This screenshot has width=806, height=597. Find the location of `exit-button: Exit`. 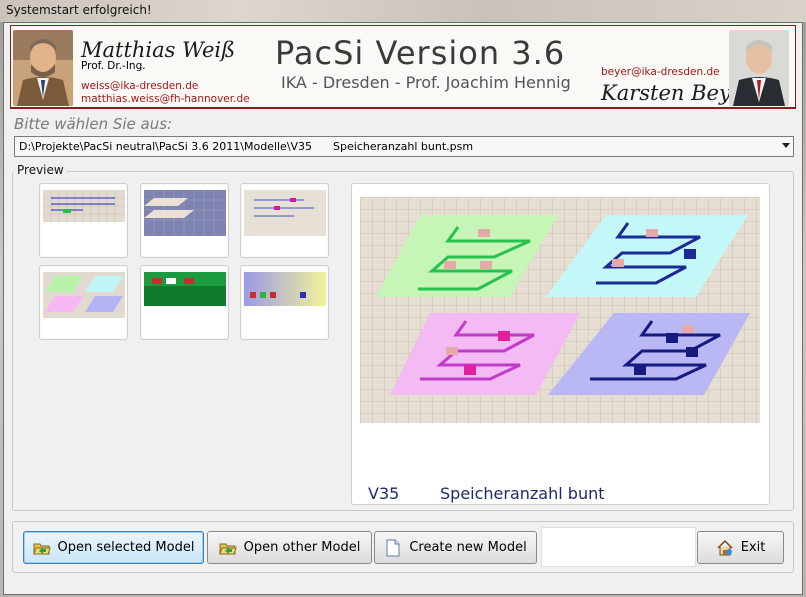

exit-button: Exit is located at coordinates (740, 547).